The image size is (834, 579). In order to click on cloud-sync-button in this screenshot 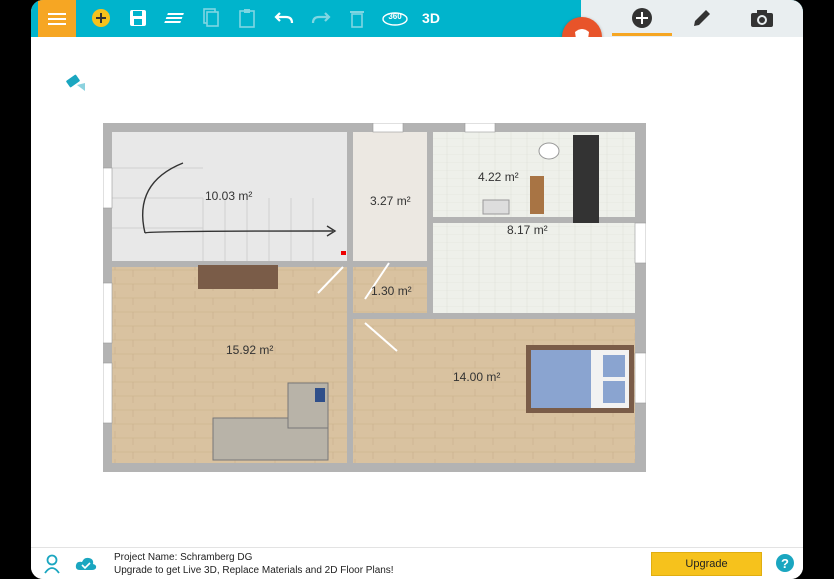, I will do `click(86, 566)`.